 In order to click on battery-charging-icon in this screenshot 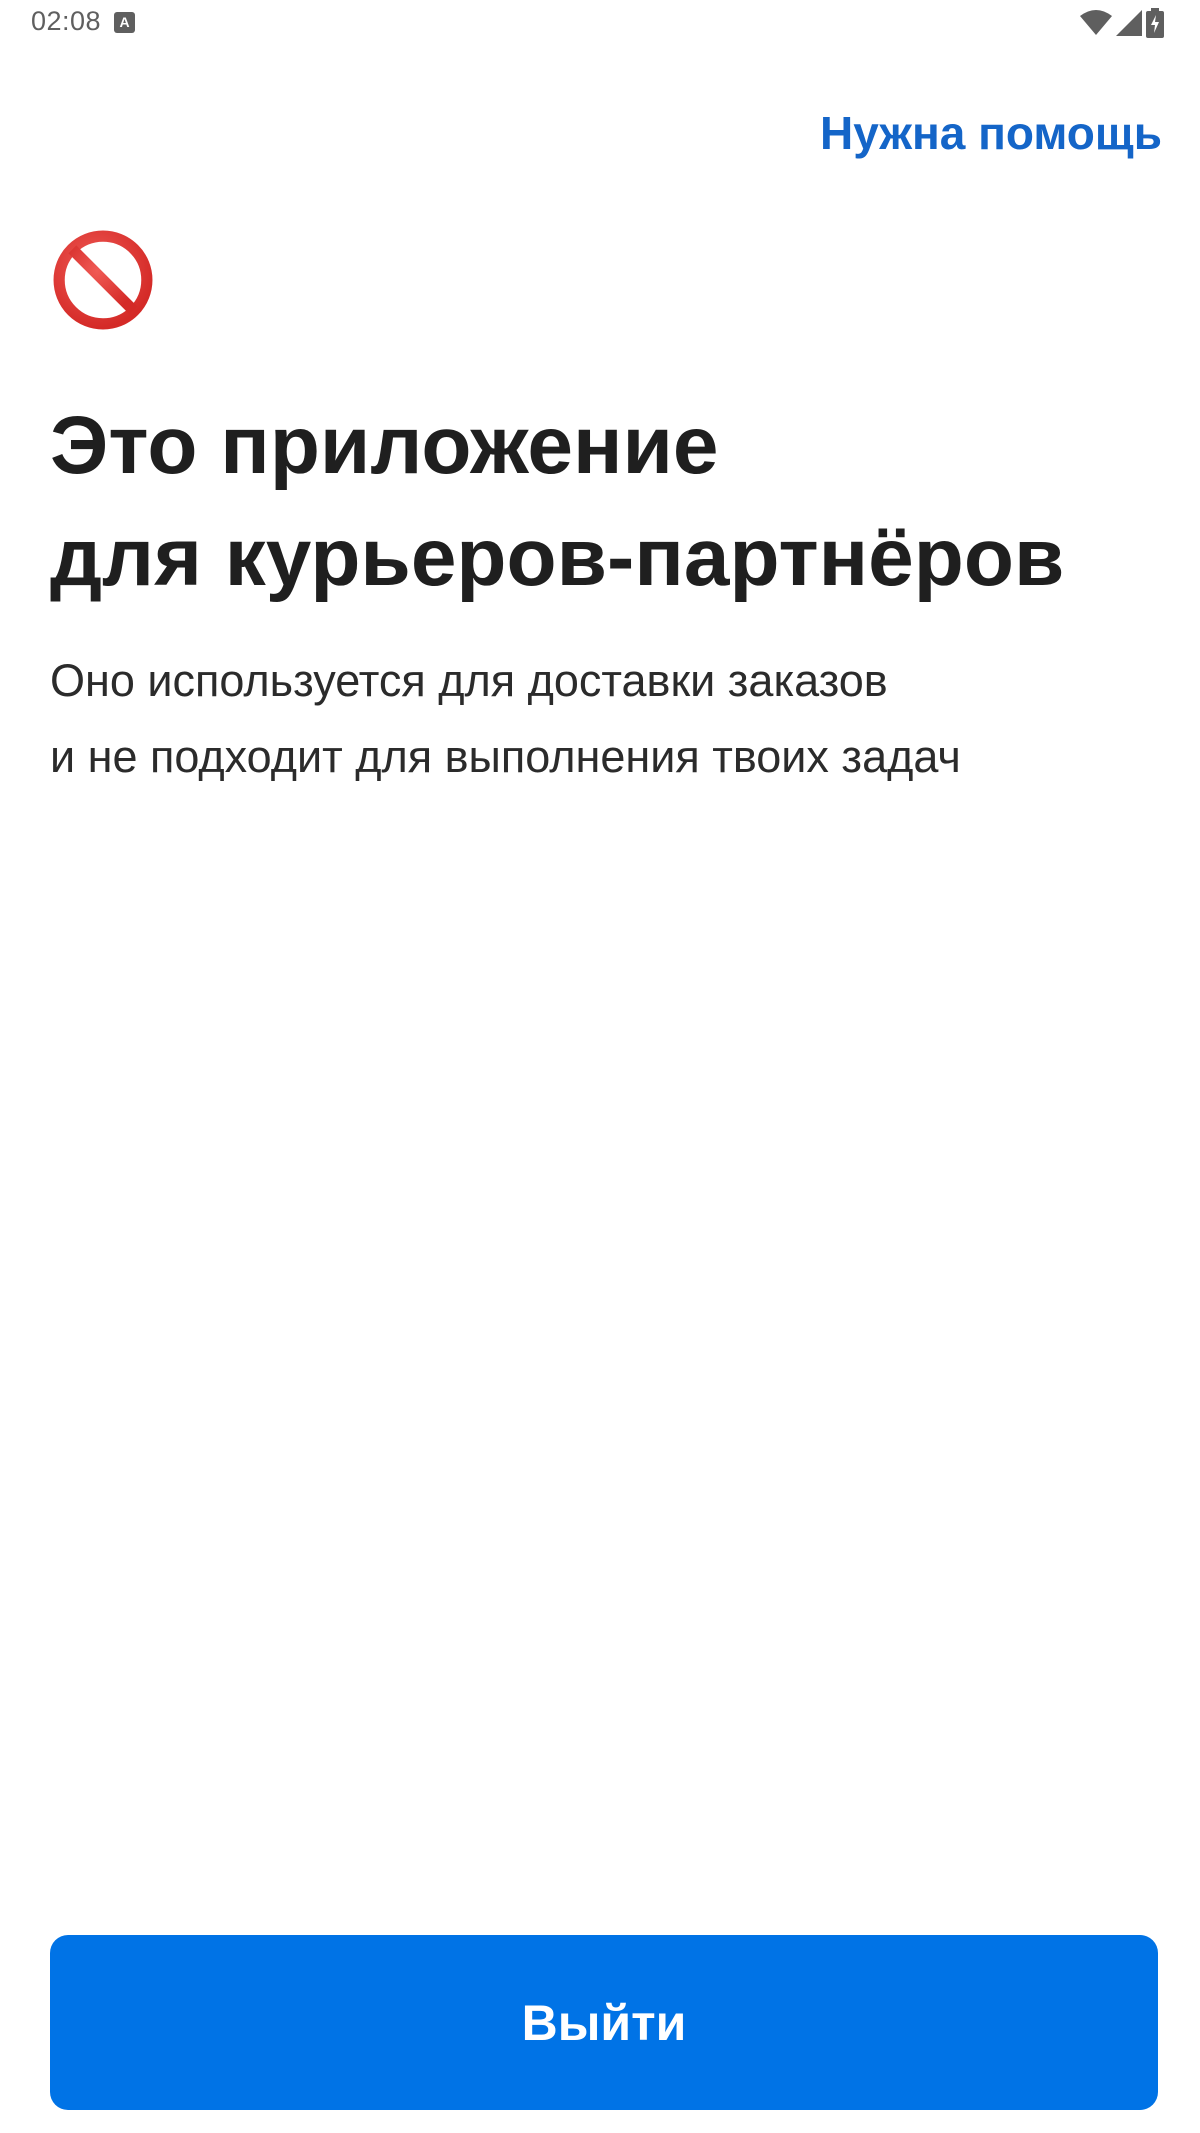, I will do `click(1155, 23)`.